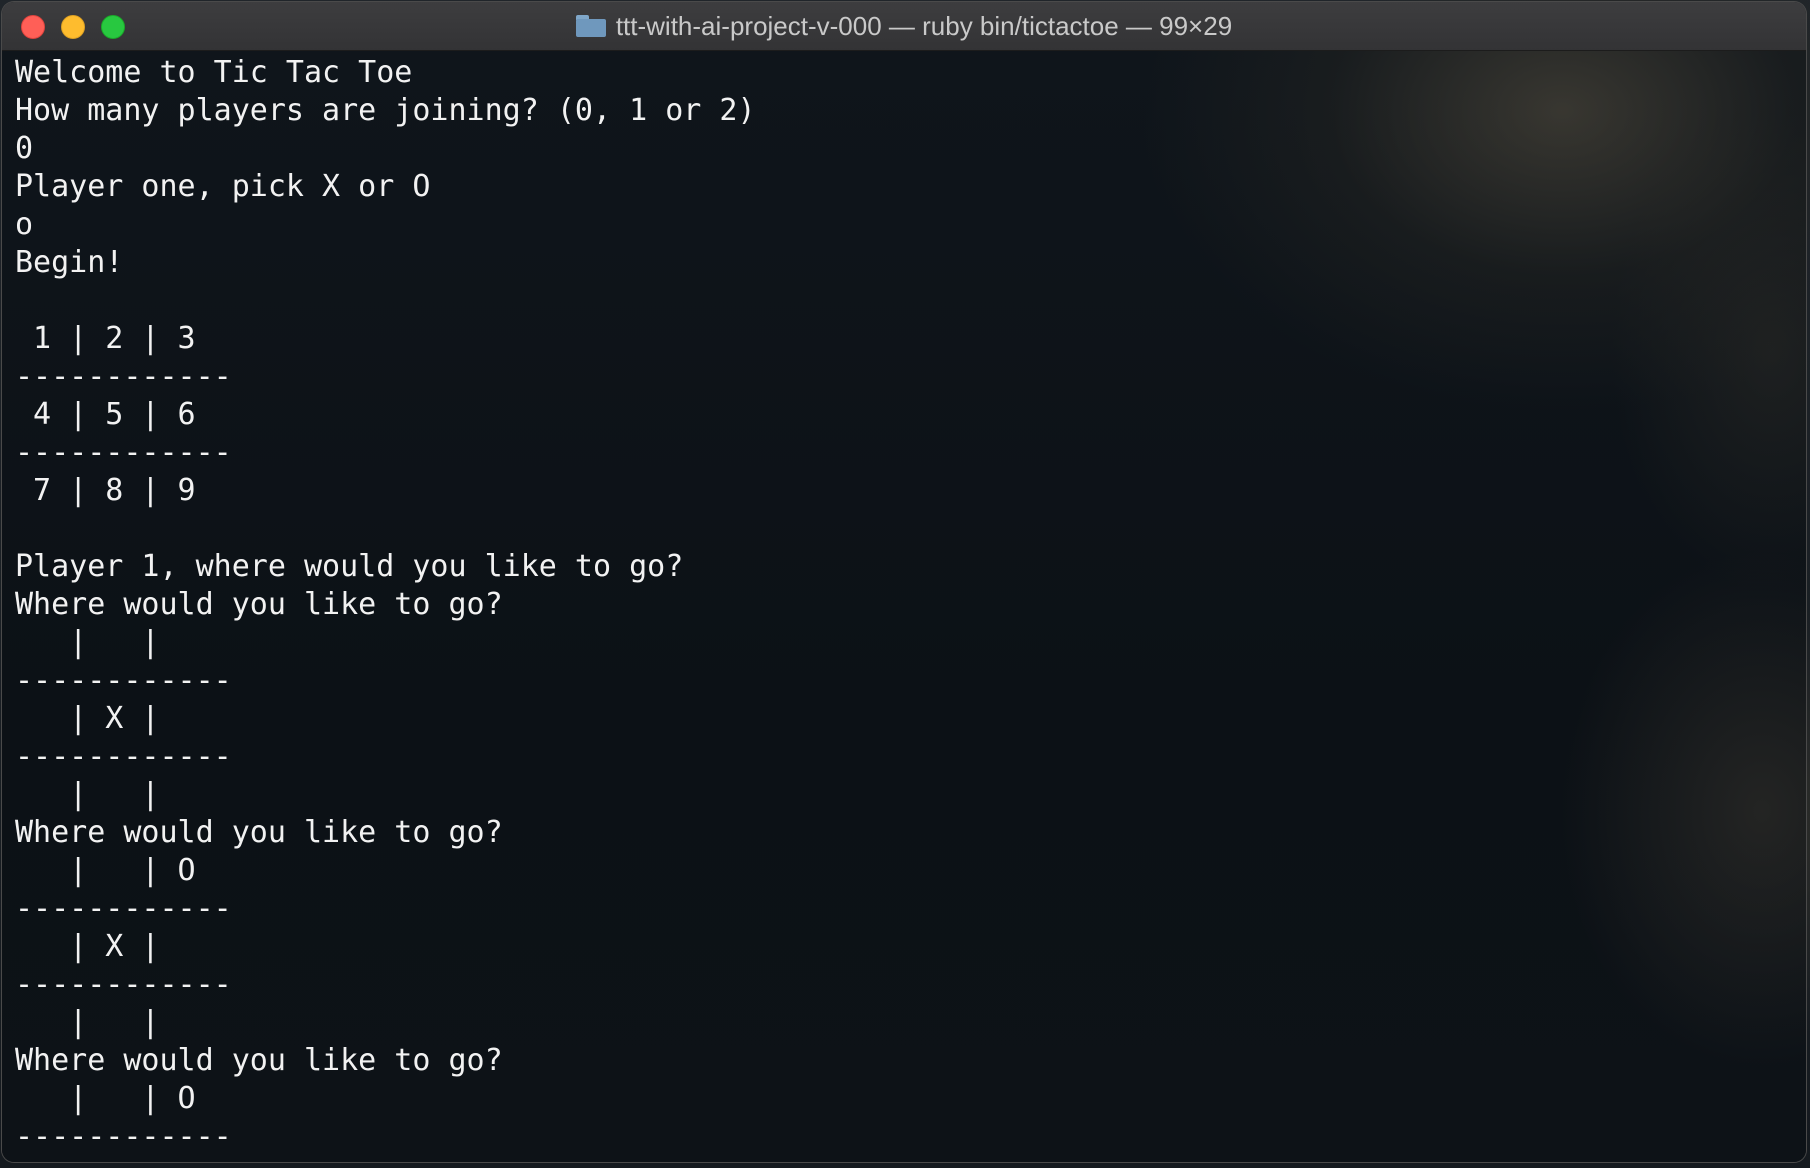  I want to click on terminal-line: 4 | 5 | 6, so click(105, 414).